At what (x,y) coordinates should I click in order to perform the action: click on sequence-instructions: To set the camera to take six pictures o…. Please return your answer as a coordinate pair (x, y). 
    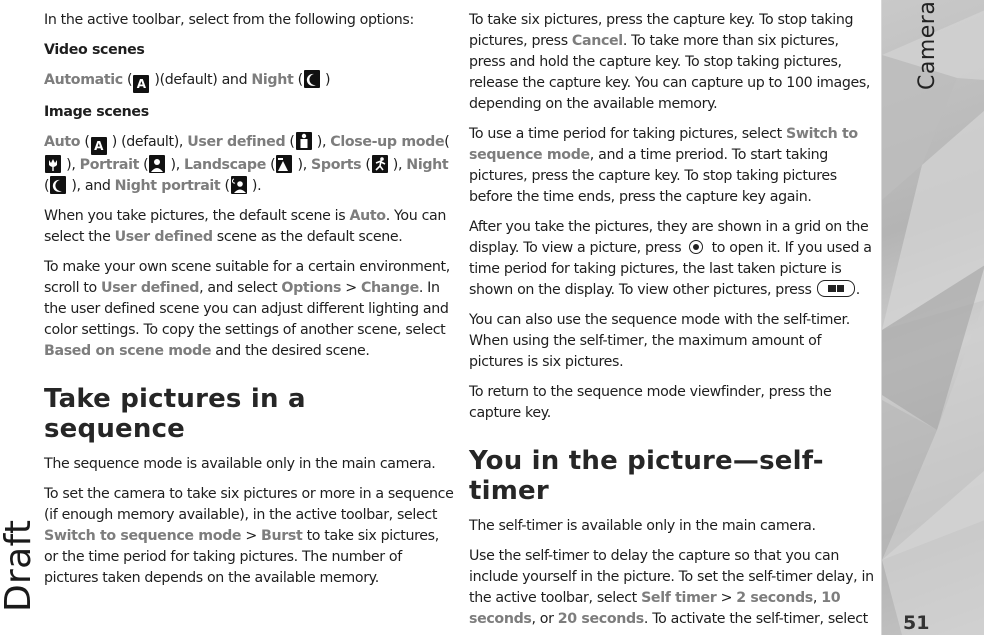
    Looking at the image, I should click on (249, 536).